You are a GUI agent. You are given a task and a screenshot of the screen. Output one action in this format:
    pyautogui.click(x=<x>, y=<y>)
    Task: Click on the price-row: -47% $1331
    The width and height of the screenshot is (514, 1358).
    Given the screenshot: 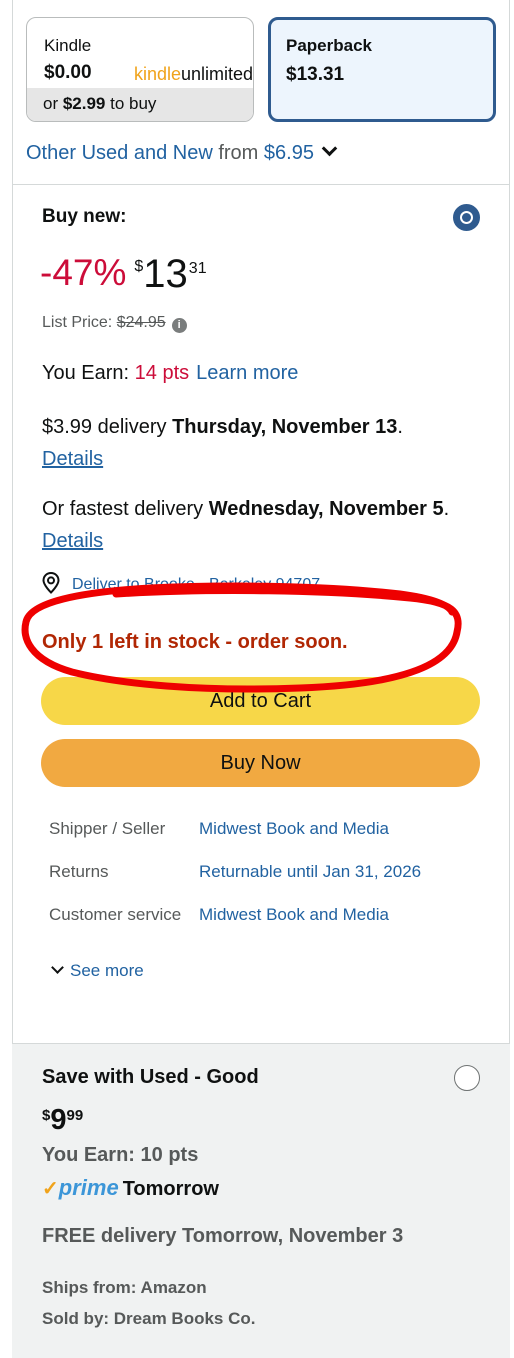 What is the action you would take?
    pyautogui.click(x=123, y=274)
    